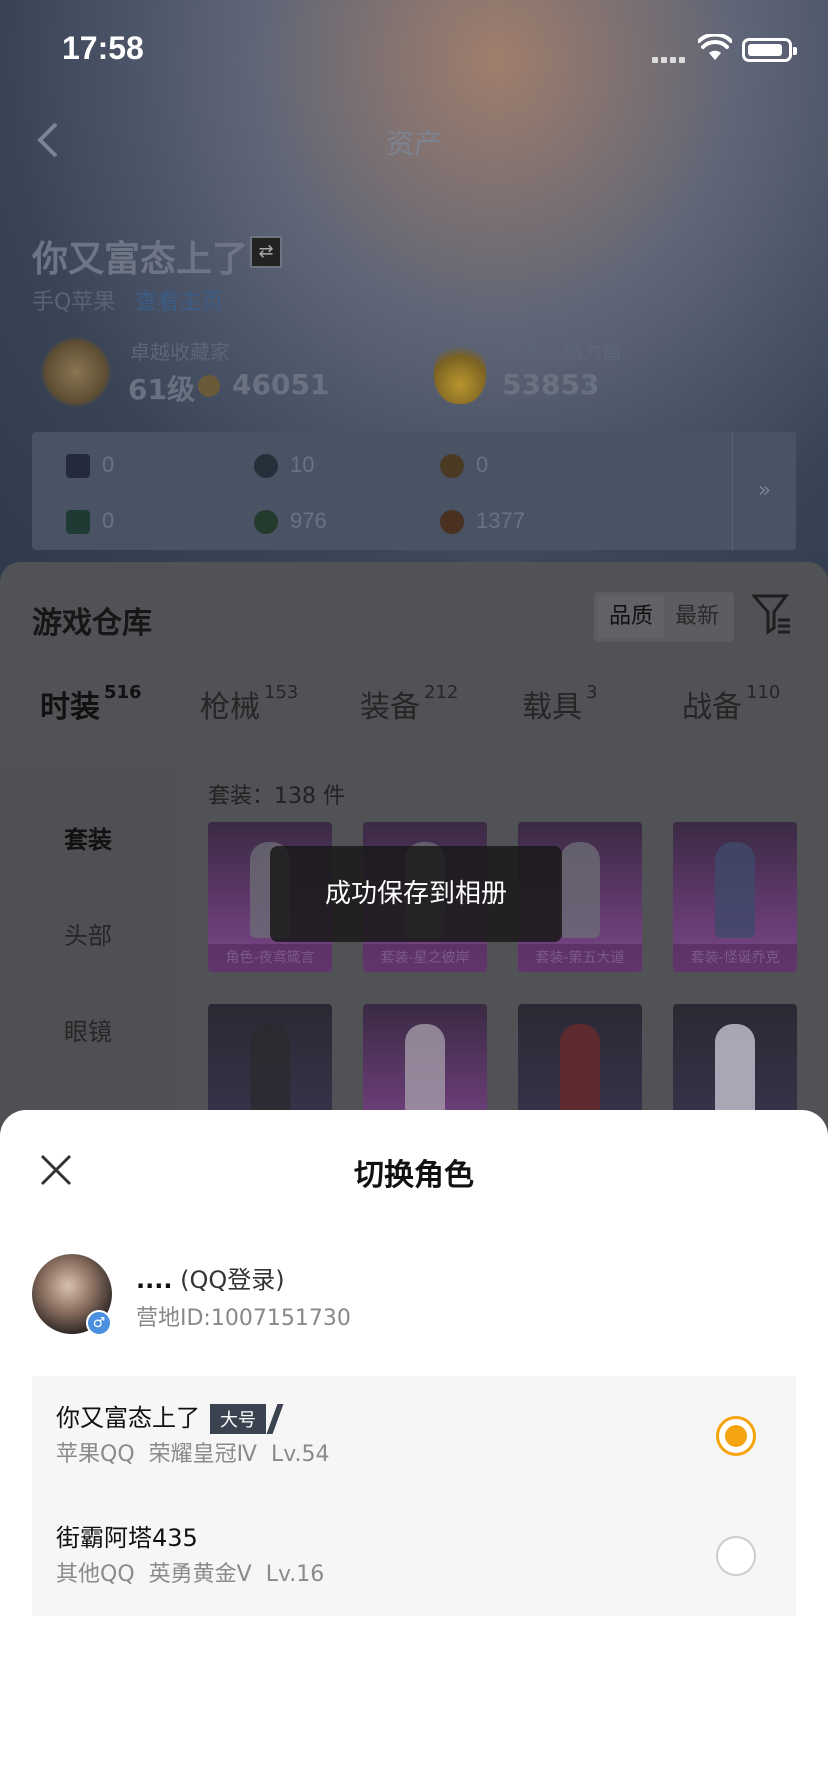 The height and width of the screenshot is (1792, 828). Describe the element at coordinates (452, 522) in the screenshot. I see `bronze-coin-icon` at that location.